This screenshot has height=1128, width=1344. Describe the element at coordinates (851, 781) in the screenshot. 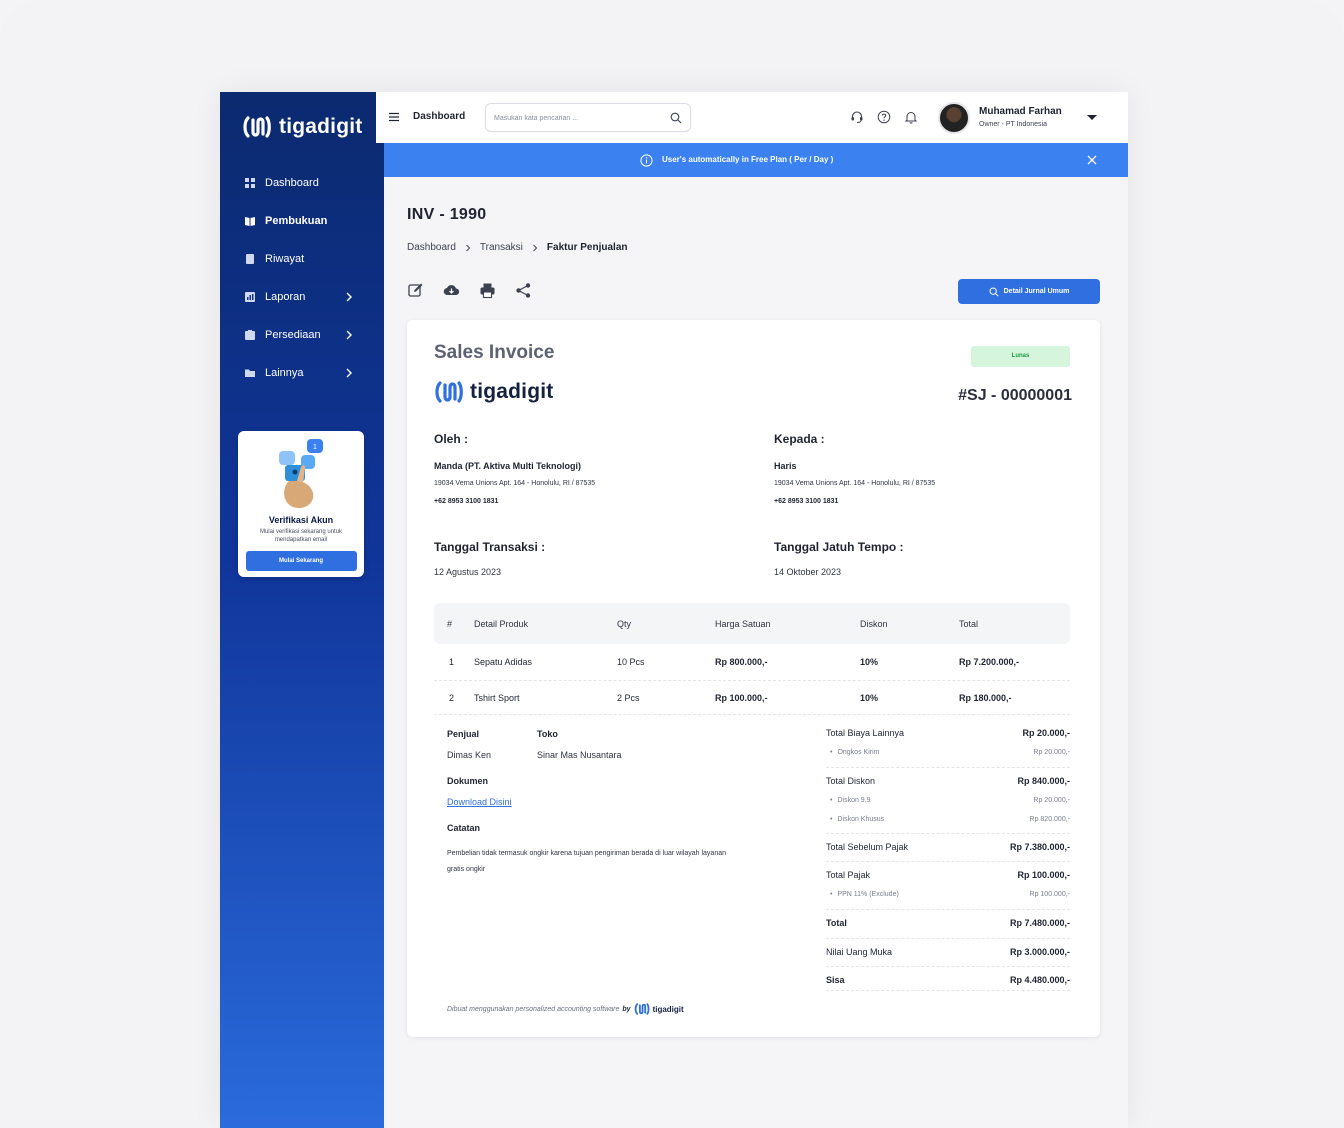

I see `summary-label: Total Diskon` at that location.